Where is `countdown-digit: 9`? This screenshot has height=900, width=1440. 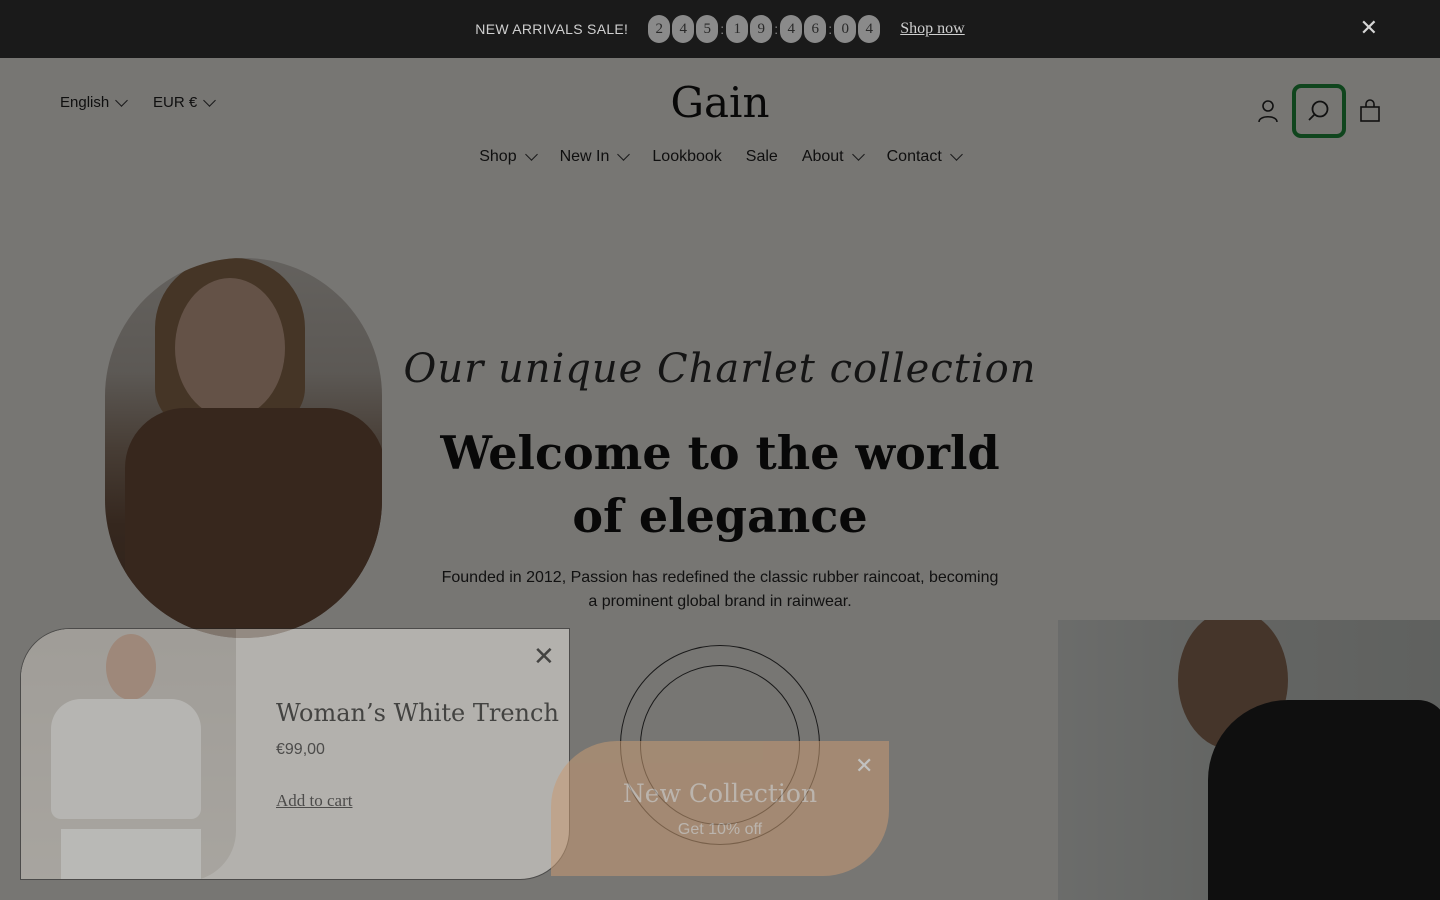
countdown-digit: 9 is located at coordinates (761, 29).